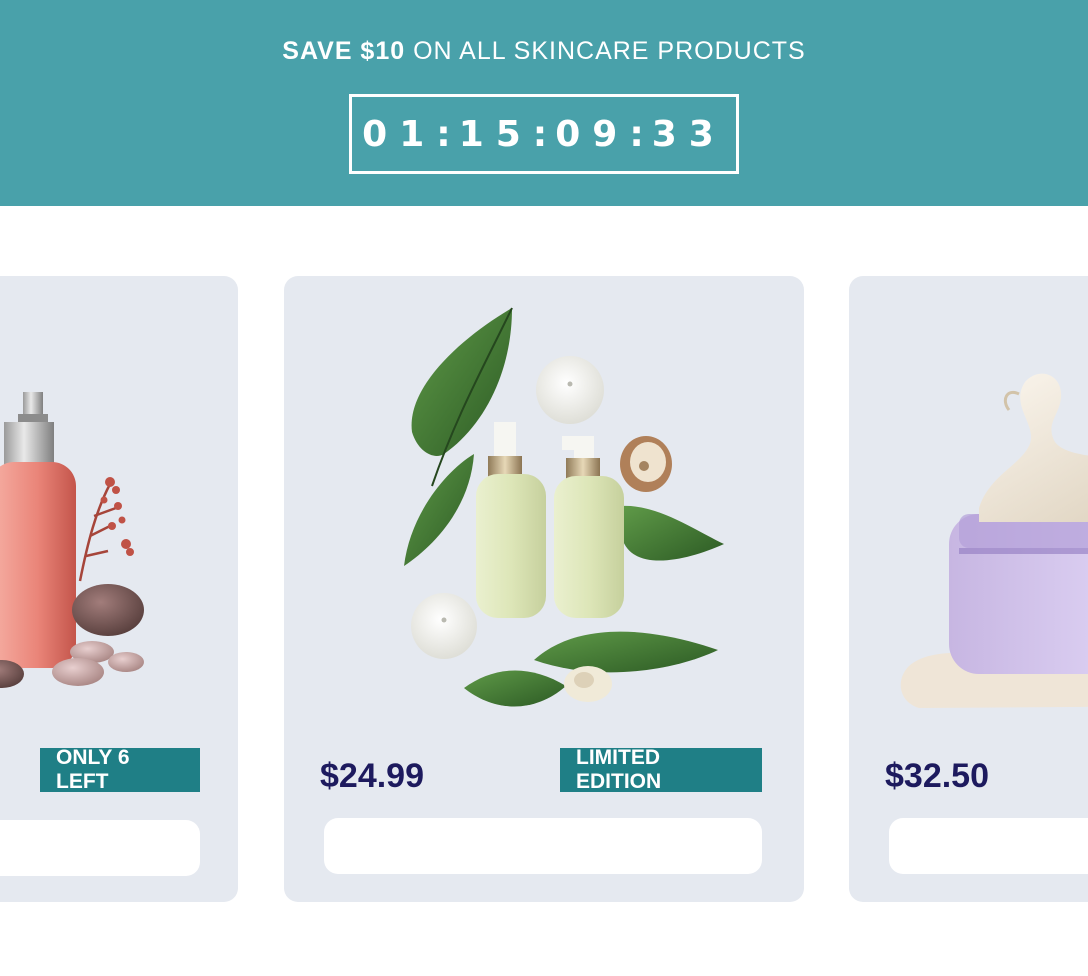 The height and width of the screenshot is (976, 1088). Describe the element at coordinates (605, 51) in the screenshot. I see `promo-description: ON ALL SKINCARE PRODUCTS` at that location.